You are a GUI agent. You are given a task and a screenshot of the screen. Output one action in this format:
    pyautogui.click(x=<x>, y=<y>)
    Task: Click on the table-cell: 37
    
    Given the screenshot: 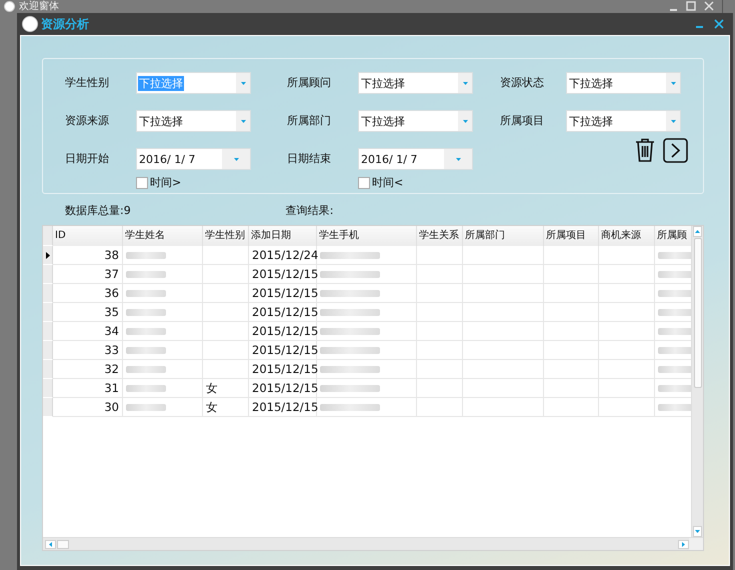 What is the action you would take?
    pyautogui.click(x=88, y=274)
    